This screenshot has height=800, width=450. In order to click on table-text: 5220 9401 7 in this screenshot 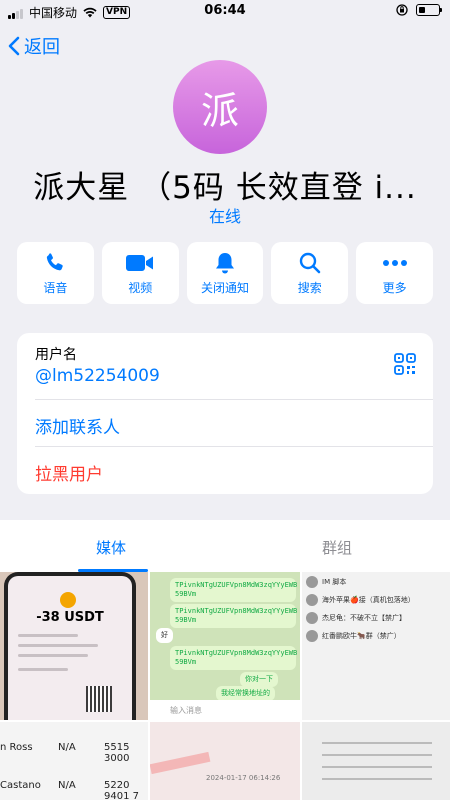, I will do `click(121, 790)`.